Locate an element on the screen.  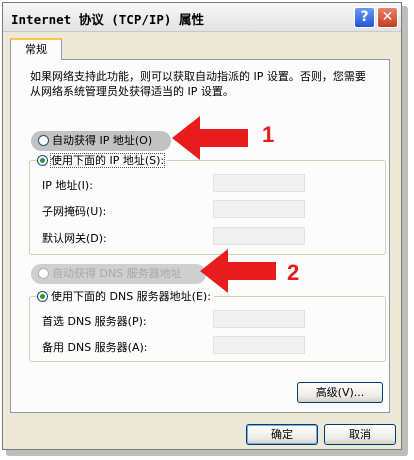
annotation-number-1: 1 is located at coordinates (268, 134).